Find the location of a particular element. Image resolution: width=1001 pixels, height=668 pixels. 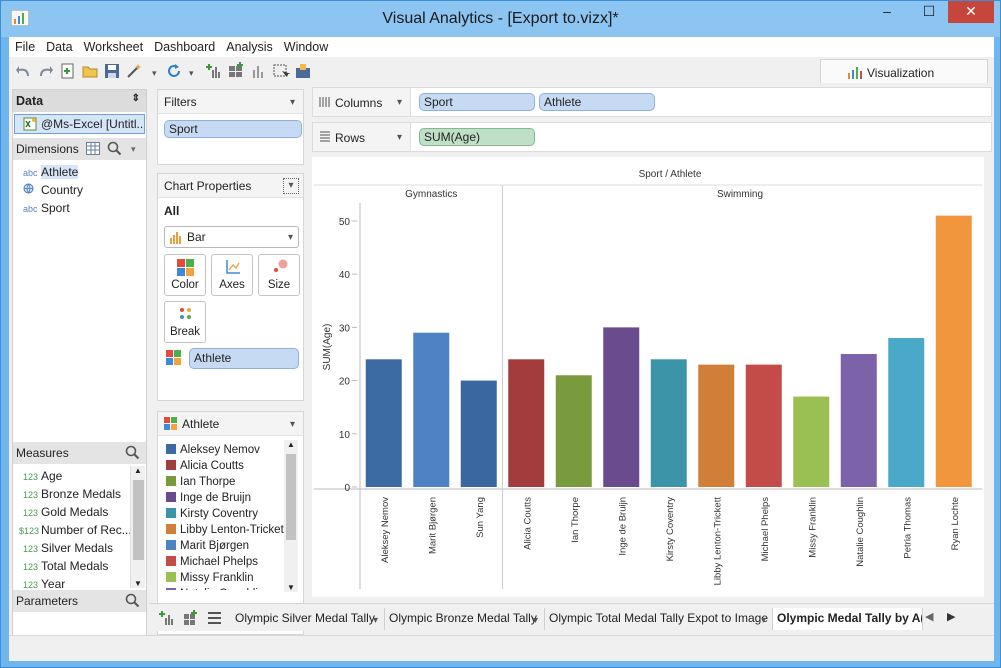

size-button: Size is located at coordinates (279, 275).